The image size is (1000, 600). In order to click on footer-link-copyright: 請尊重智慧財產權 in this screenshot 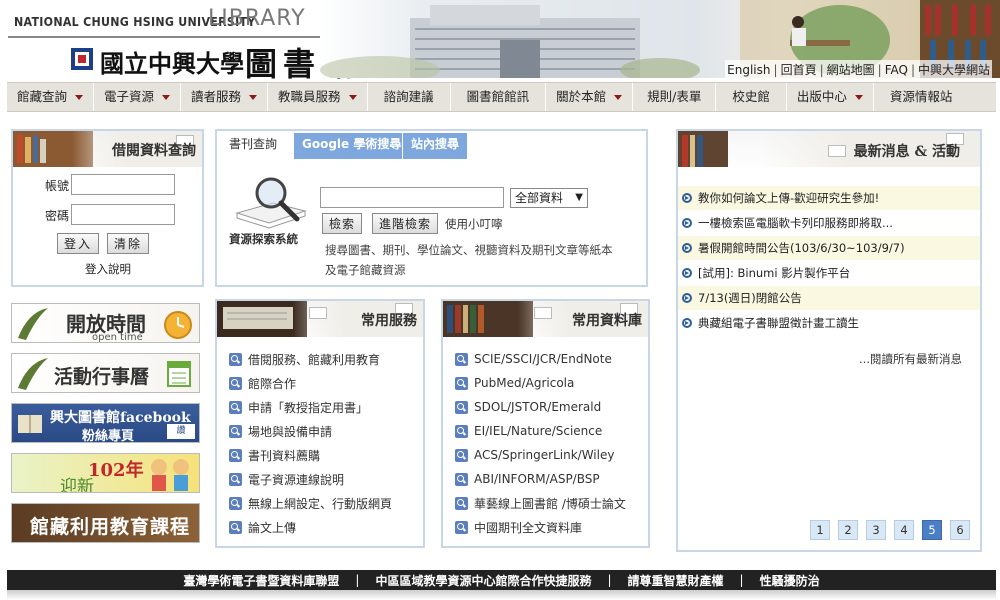, I will do `click(676, 580)`.